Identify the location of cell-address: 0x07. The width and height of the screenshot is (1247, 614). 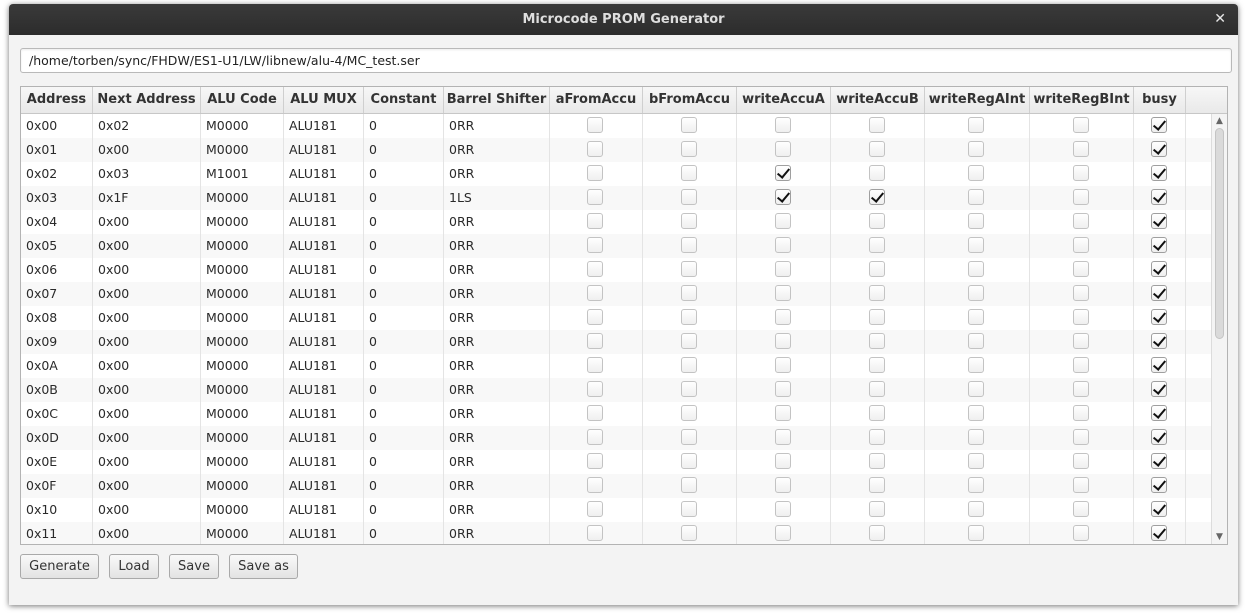
(57, 294).